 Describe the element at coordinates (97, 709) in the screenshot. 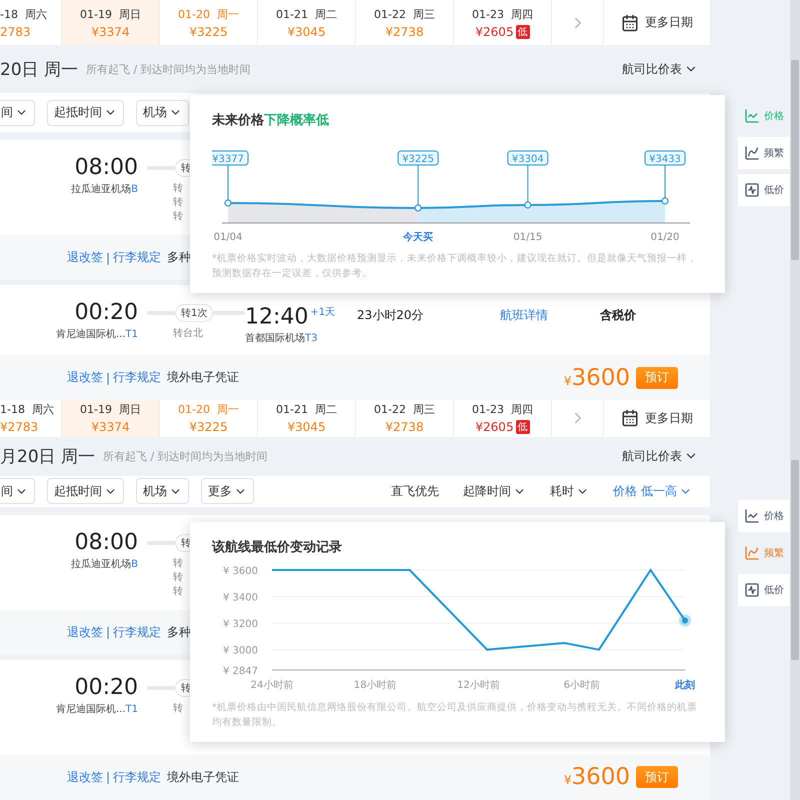

I see `departure-airport: 肯尼迪国际机...T1` at that location.